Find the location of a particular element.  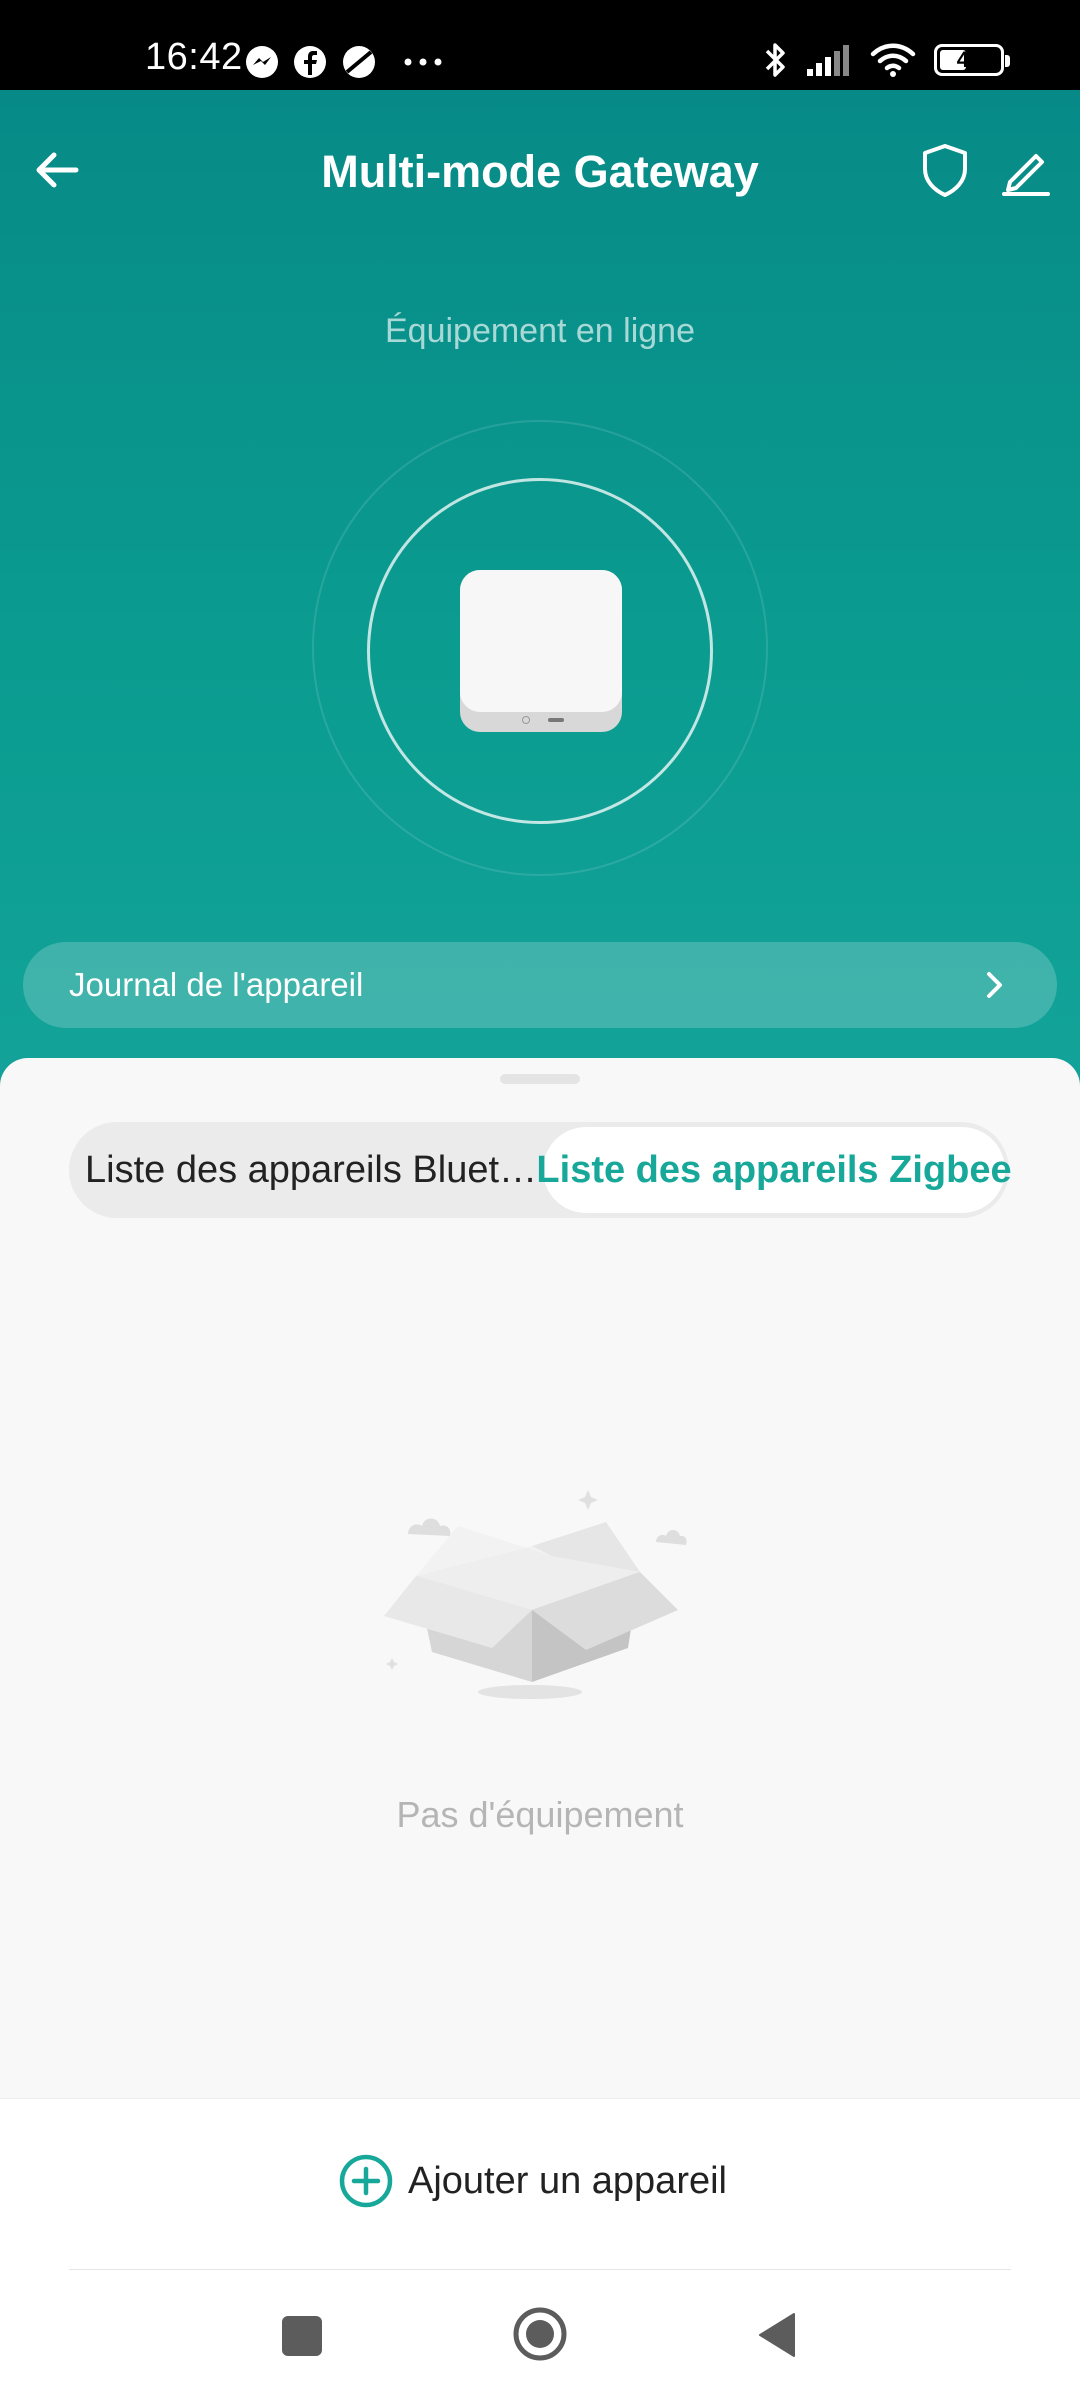

device-button is located at coordinates (526, 720).